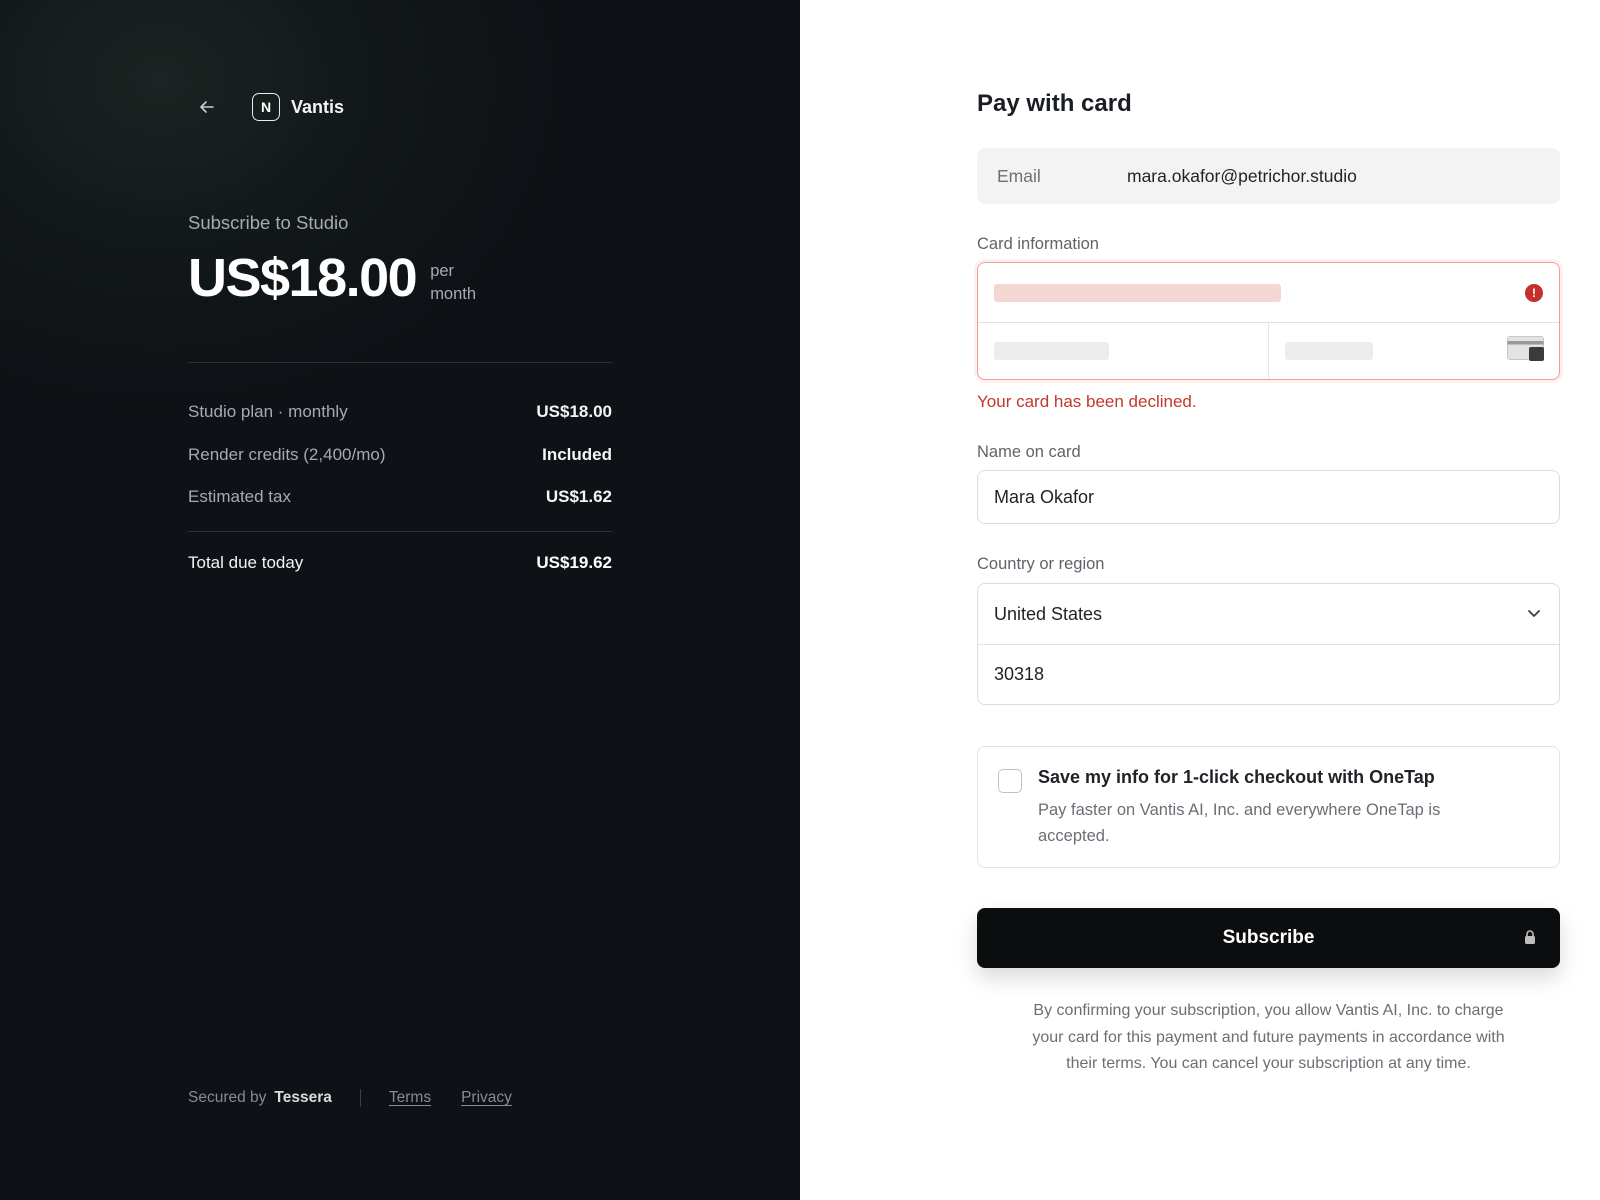 This screenshot has height=1200, width=1600. What do you see at coordinates (207, 107) in the screenshot?
I see `back-arrow-icon` at bounding box center [207, 107].